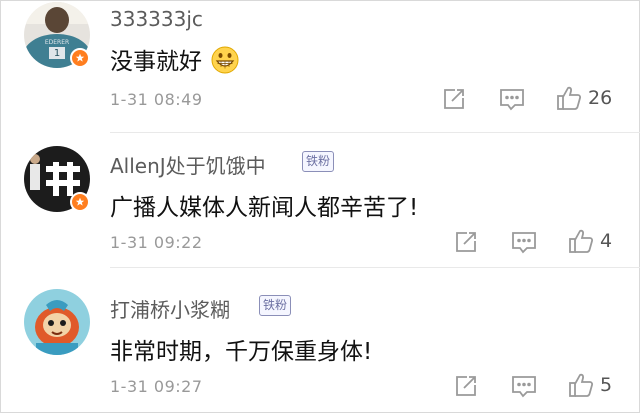 The image size is (640, 413). Describe the element at coordinates (57, 42) in the screenshot. I see `svg-text: EDERER` at that location.